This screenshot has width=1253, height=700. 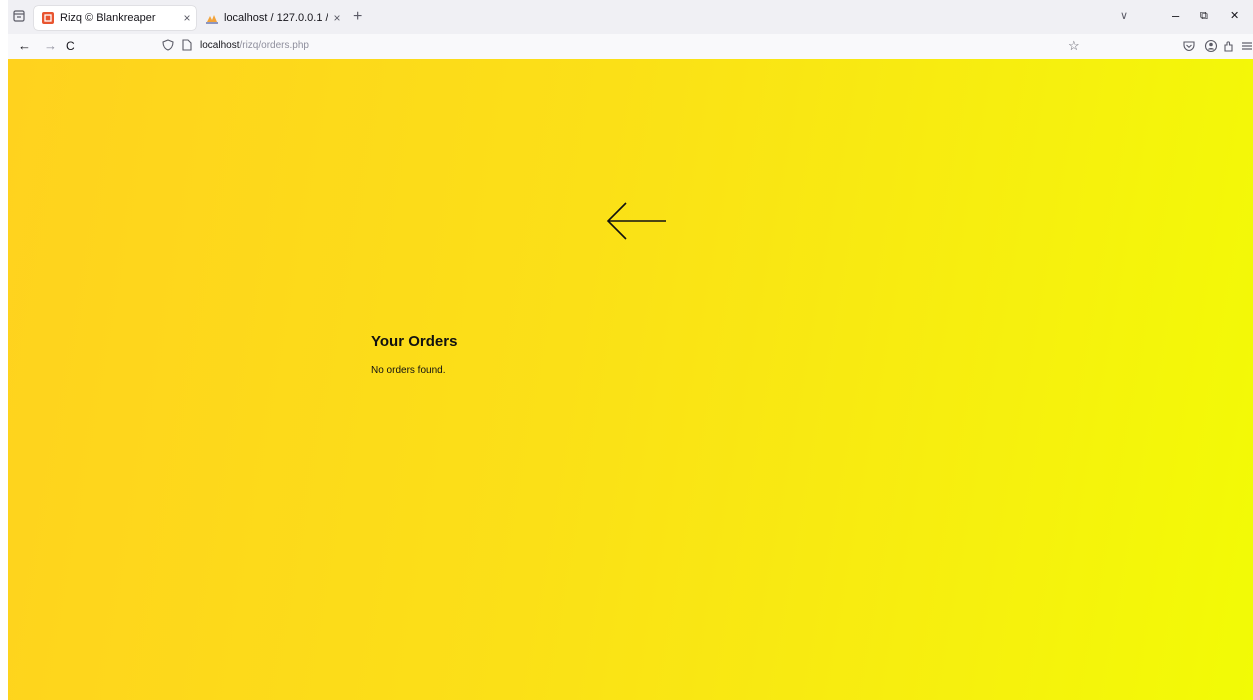 What do you see at coordinates (48, 18) in the screenshot?
I see `rizq-favicon-icon` at bounding box center [48, 18].